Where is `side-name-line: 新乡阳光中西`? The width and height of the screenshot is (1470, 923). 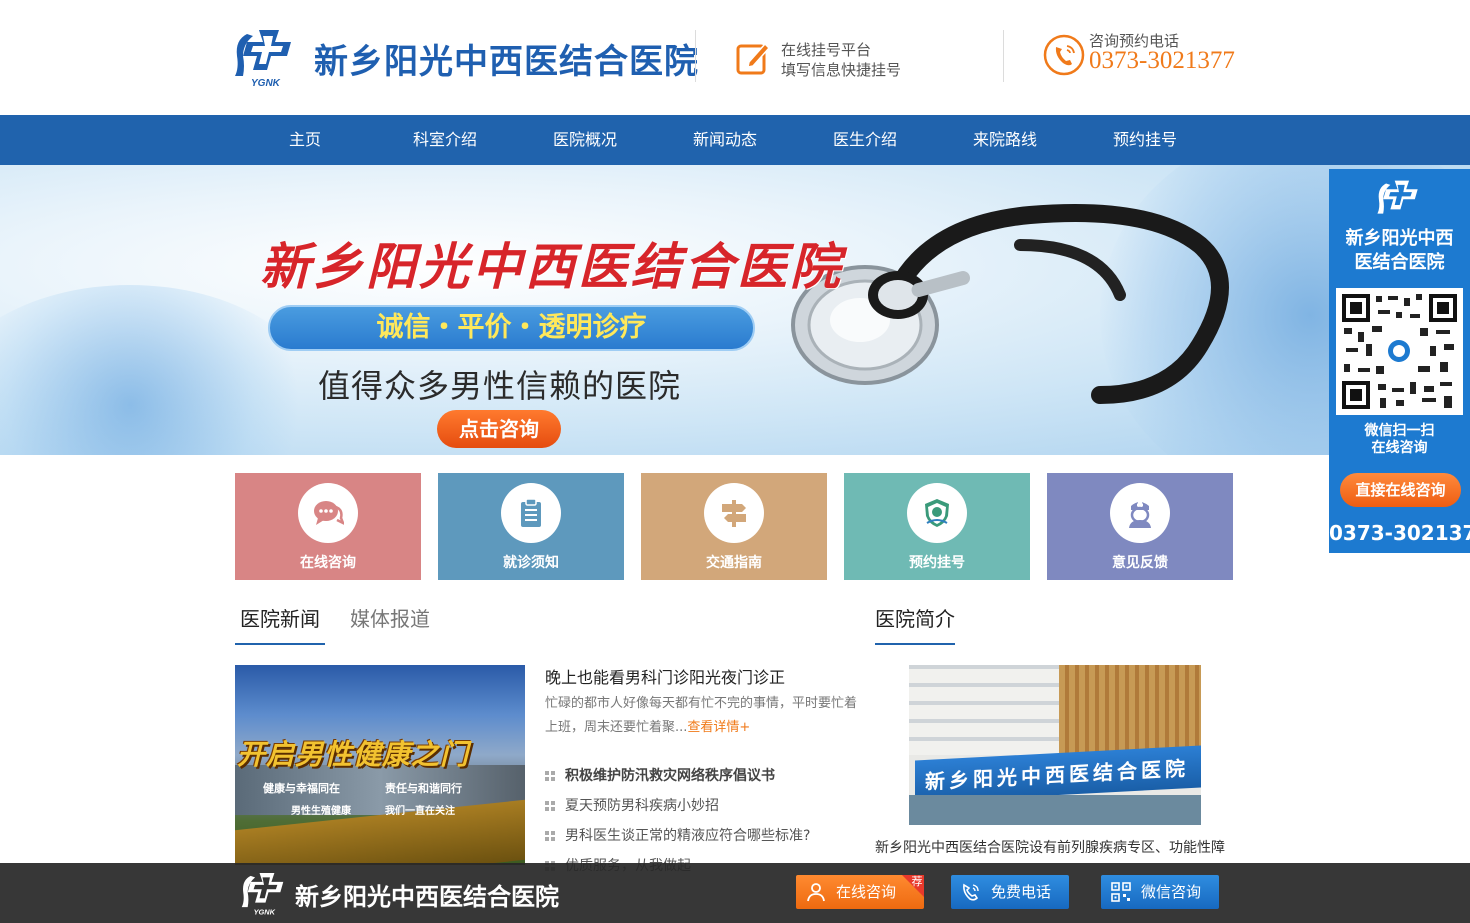 side-name-line: 新乡阳光中西 is located at coordinates (1399, 238).